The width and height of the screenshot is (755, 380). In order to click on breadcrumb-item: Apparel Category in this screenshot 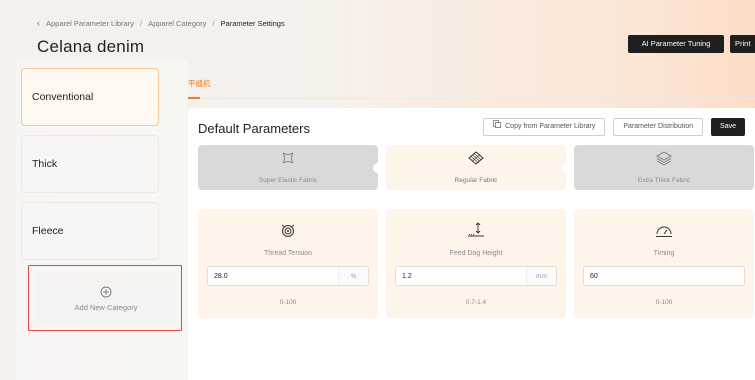, I will do `click(177, 23)`.